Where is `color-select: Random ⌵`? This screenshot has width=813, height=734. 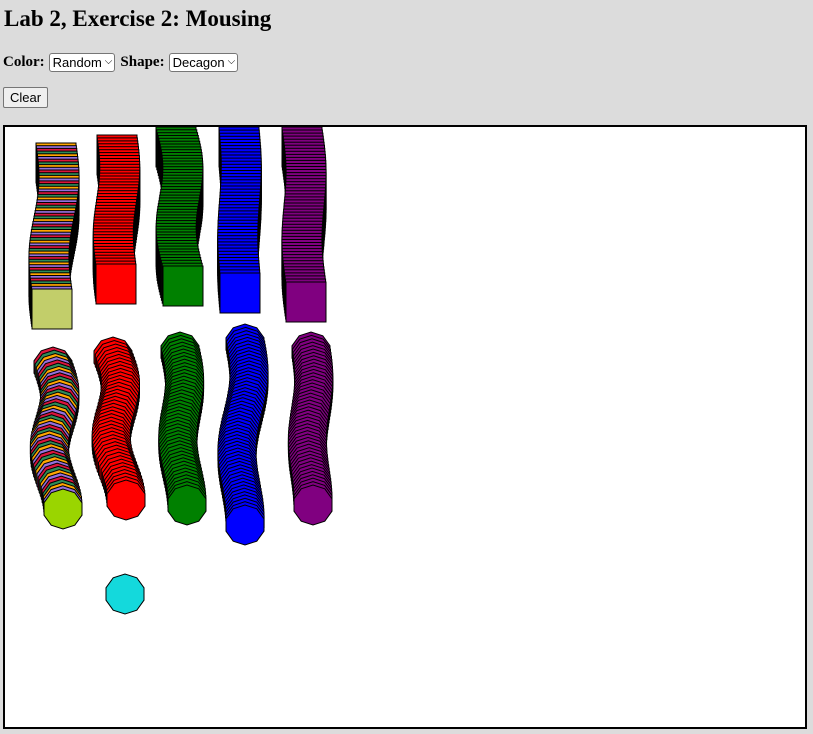 color-select: Random ⌵ is located at coordinates (82, 62).